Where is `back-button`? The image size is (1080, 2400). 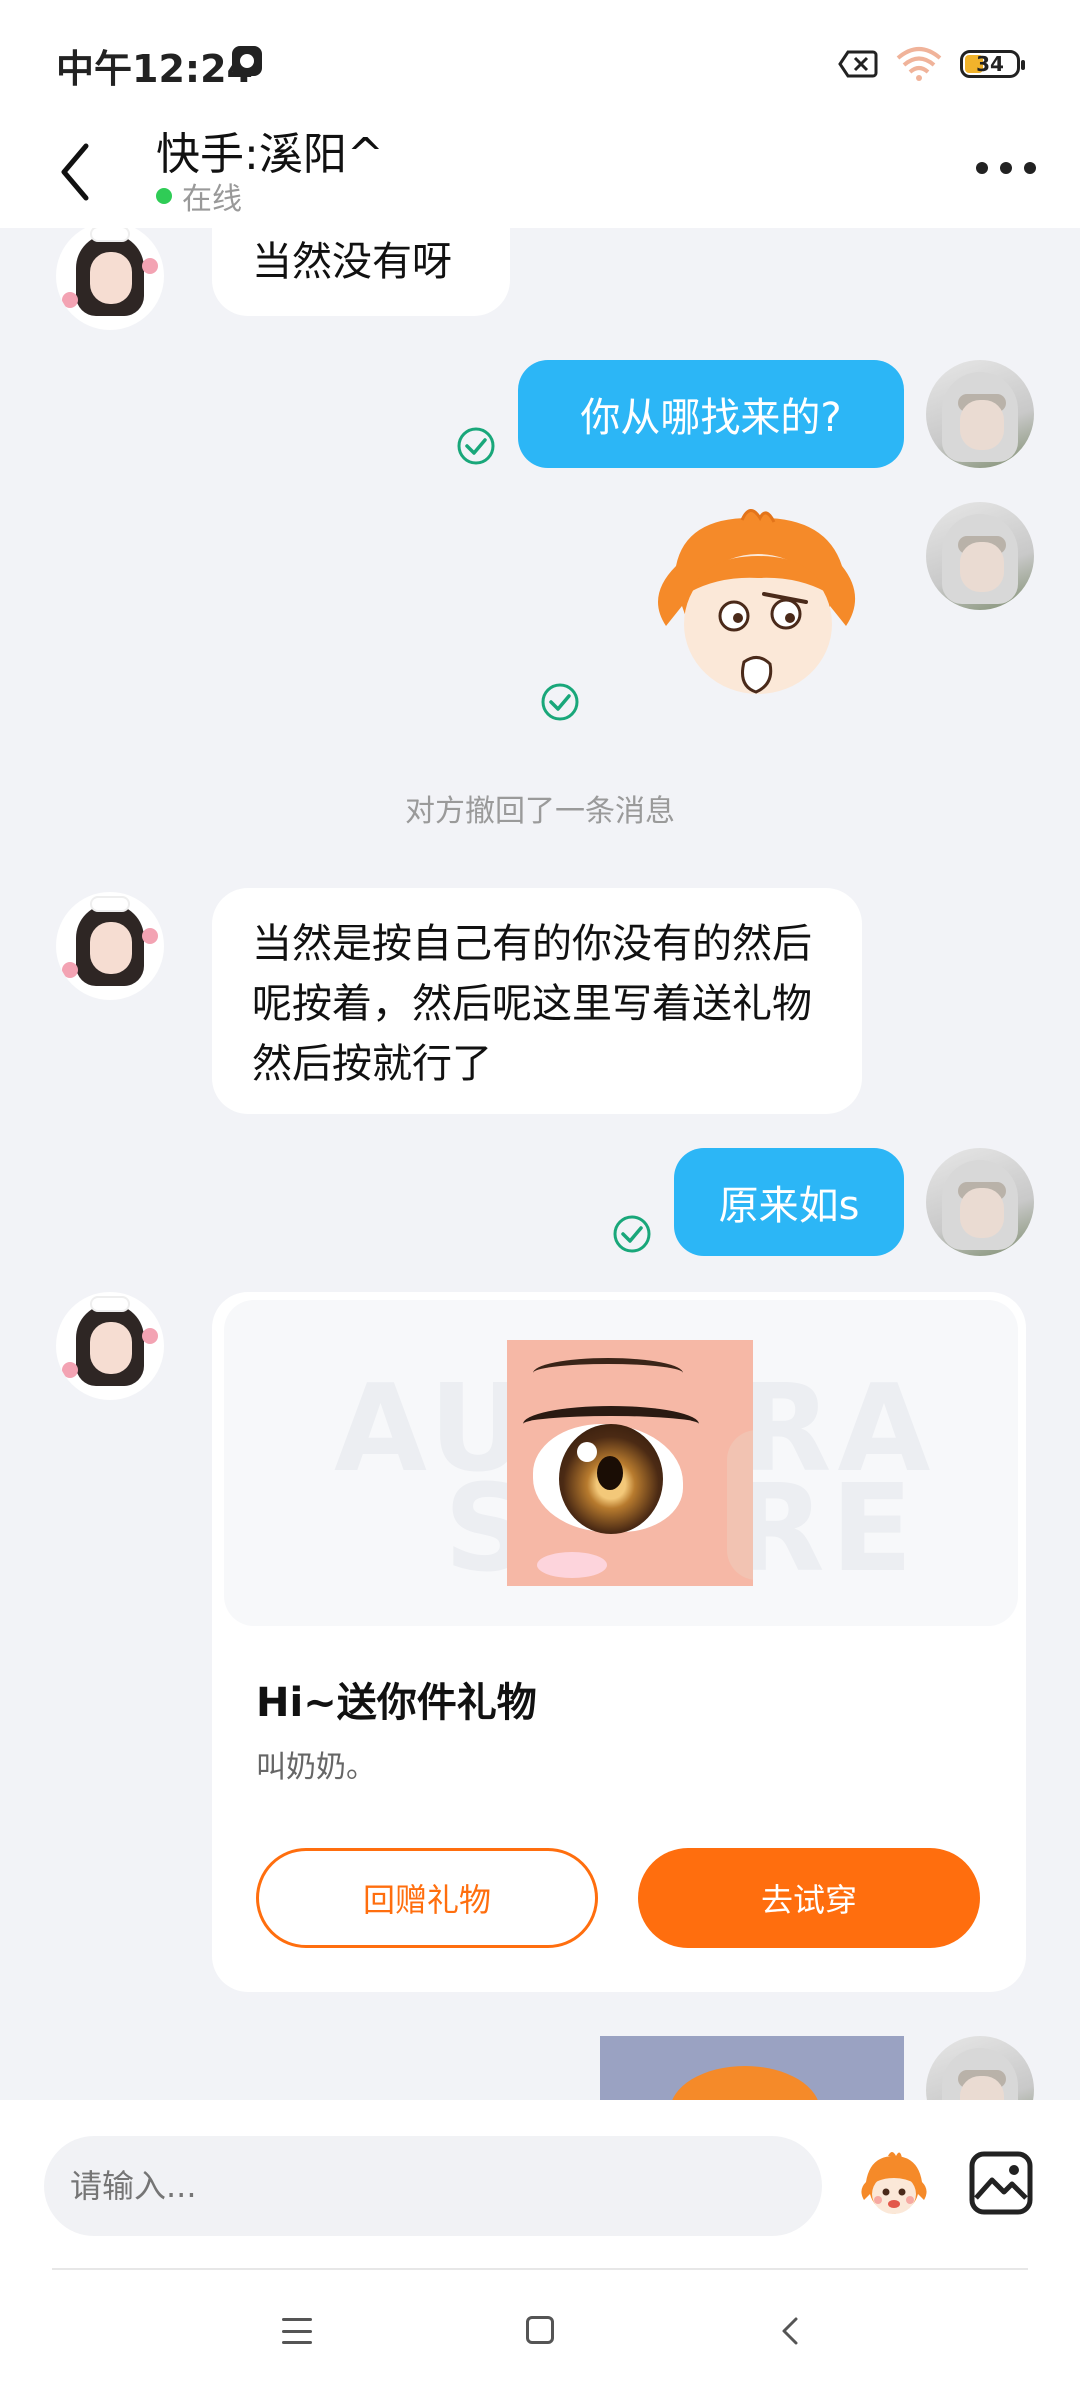
back-button is located at coordinates (76, 172).